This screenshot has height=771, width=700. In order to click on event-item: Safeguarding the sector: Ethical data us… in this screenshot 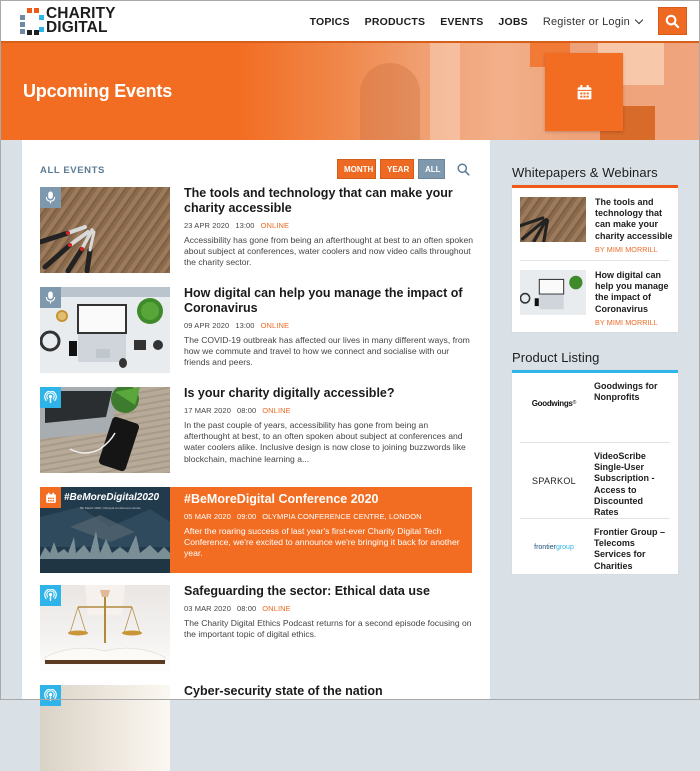, I will do `click(256, 628)`.